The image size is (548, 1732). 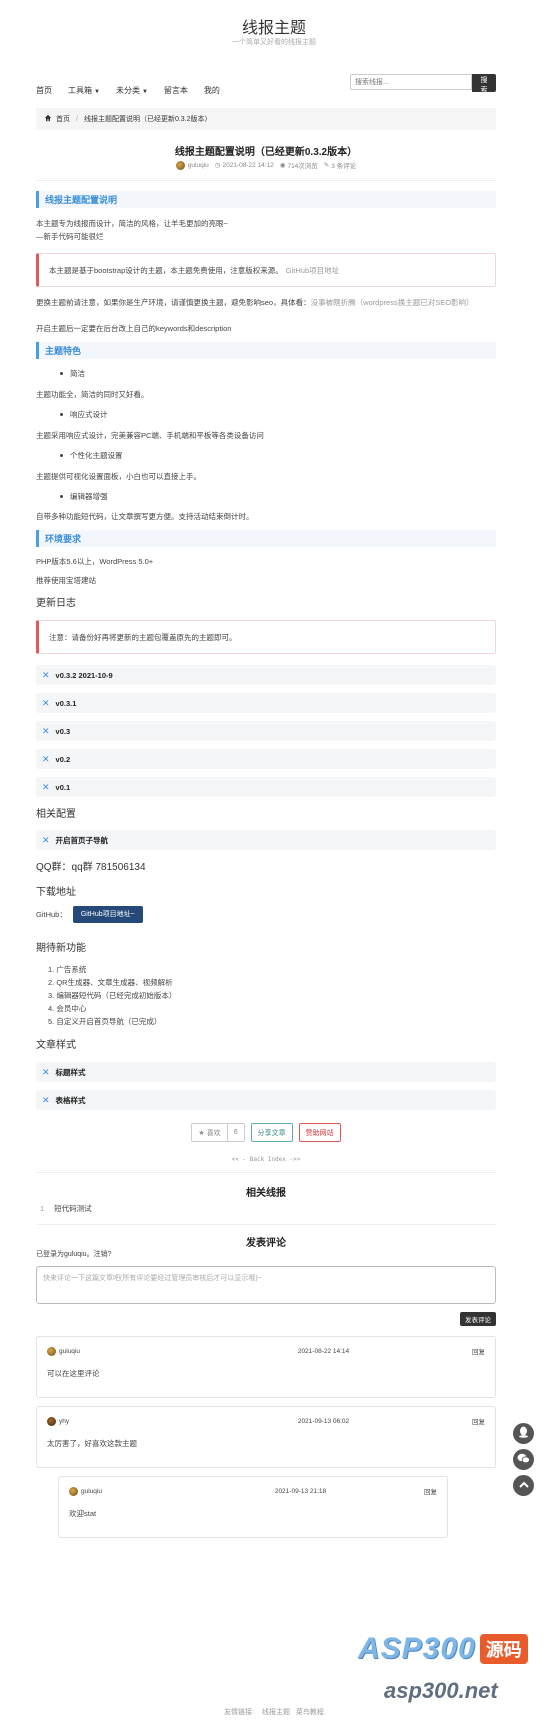 I want to click on env-bt: 推荐使用宝塔建站, so click(x=66, y=580).